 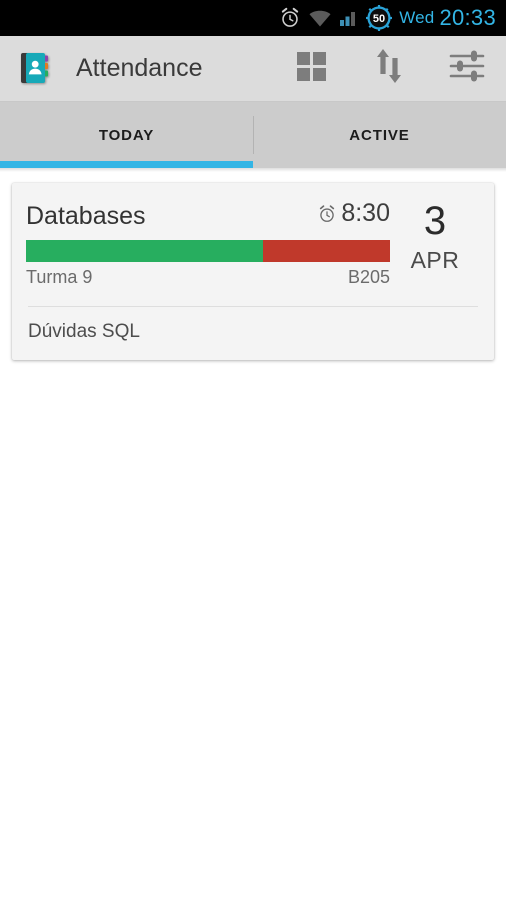 I want to click on filter-sliders-icon, so click(x=467, y=68).